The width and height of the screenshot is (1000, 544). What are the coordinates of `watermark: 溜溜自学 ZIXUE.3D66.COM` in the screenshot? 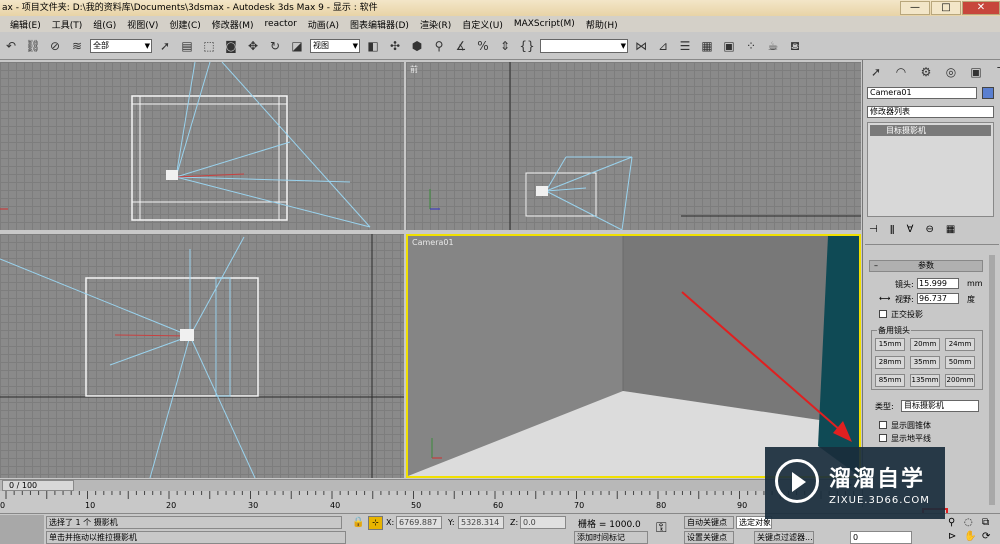 It's located at (855, 483).